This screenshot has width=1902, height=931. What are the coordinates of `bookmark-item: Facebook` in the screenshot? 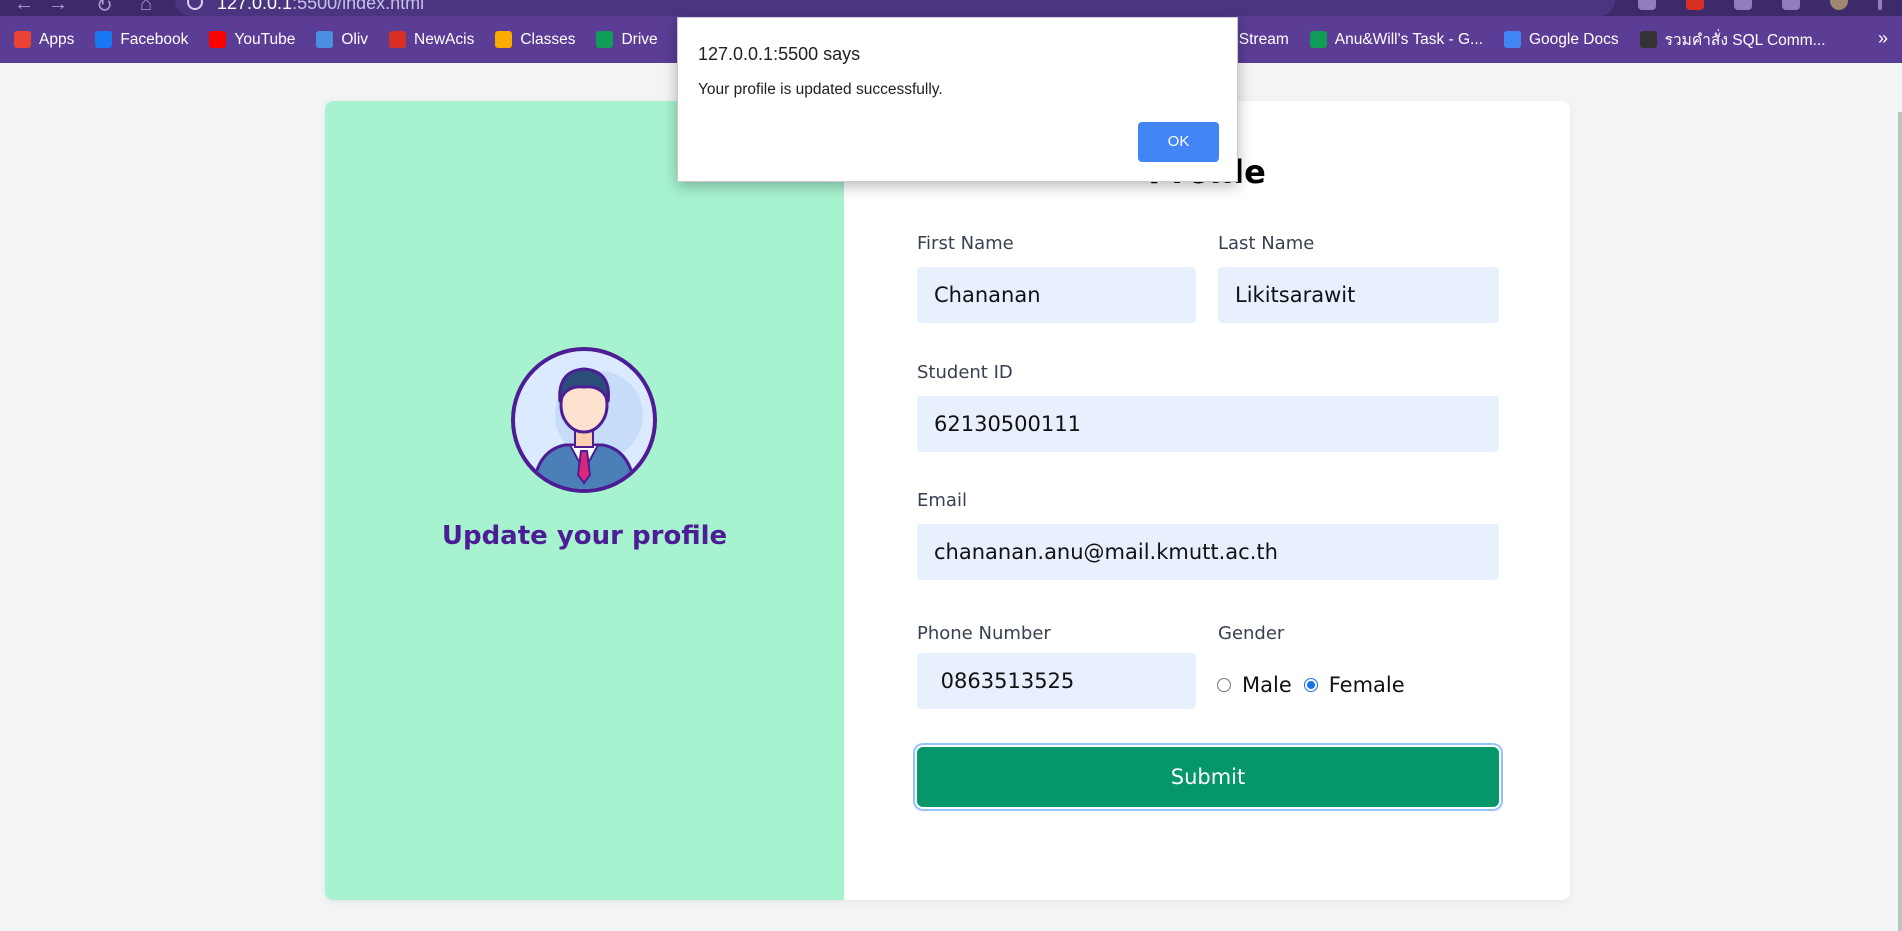 It's located at (141, 40).